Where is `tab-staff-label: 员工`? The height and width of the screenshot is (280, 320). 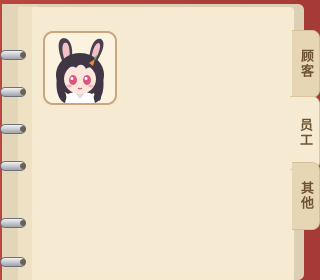 tab-staff-label: 员工 is located at coordinates (304, 133).